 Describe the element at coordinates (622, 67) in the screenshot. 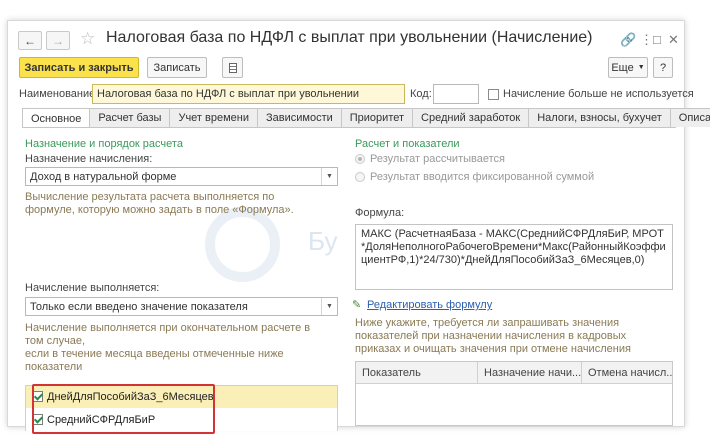

I see `more-menu-label: Еще` at that location.